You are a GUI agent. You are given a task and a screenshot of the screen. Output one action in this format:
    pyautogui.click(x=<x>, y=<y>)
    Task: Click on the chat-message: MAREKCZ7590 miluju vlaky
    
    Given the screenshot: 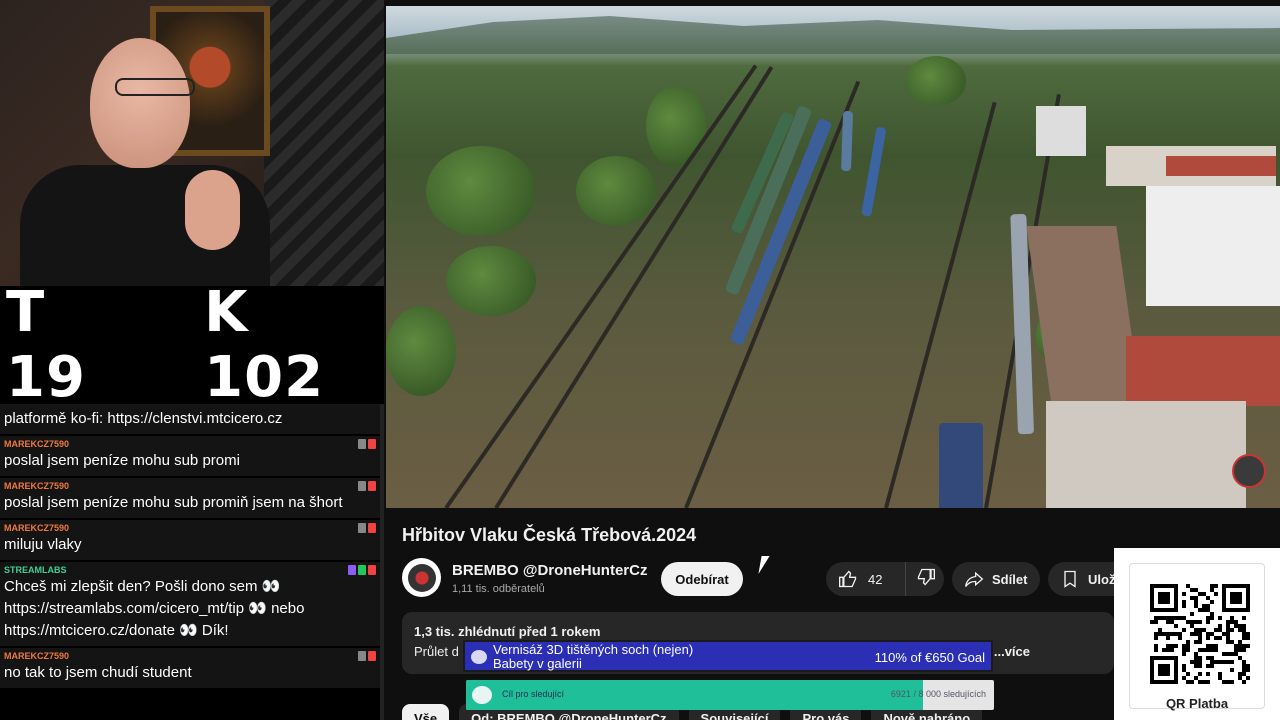 What is the action you would take?
    pyautogui.click(x=190, y=541)
    